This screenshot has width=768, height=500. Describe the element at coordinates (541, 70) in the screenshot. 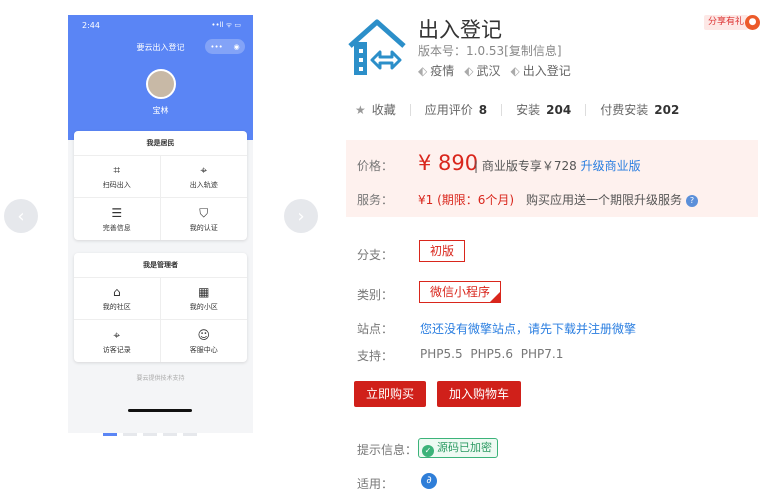

I see `tag: ⬖ 出入登记` at that location.